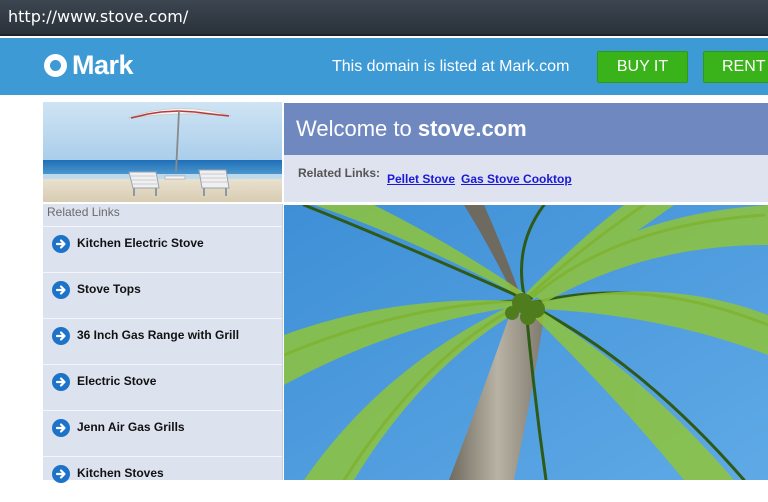  I want to click on sidebar-item-electric-stove: Electric Stove, so click(162, 387).